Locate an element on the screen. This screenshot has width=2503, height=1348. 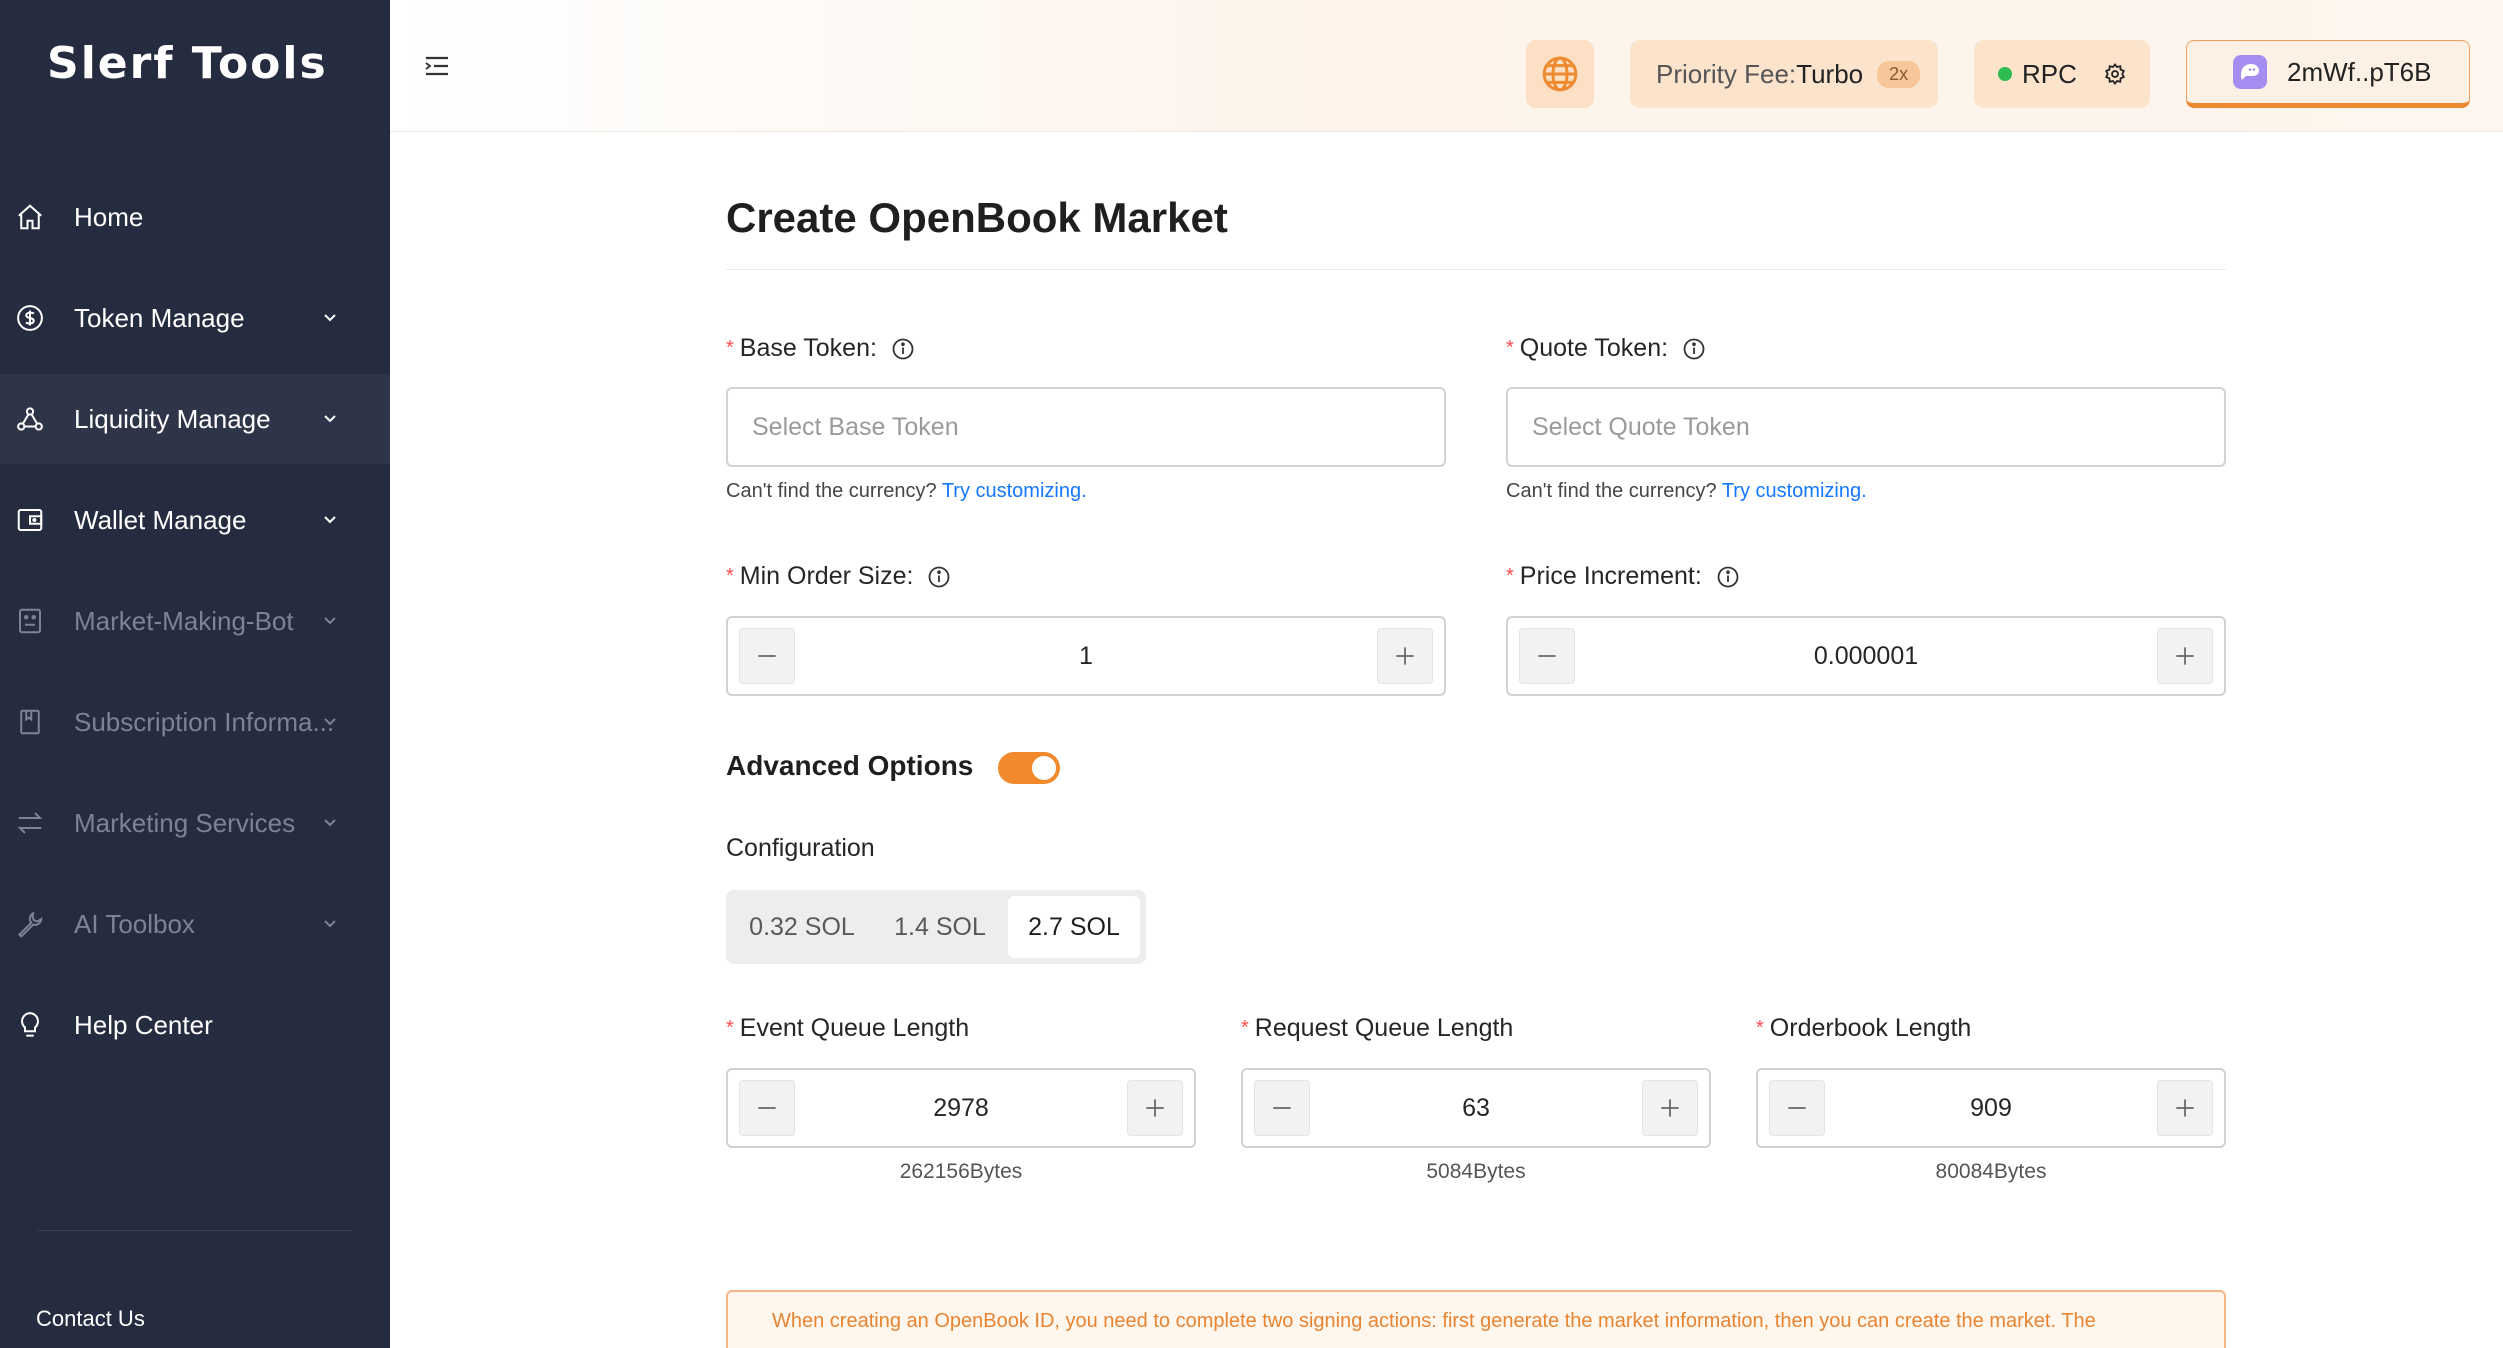
dollar-circle-icon is located at coordinates (30, 318).